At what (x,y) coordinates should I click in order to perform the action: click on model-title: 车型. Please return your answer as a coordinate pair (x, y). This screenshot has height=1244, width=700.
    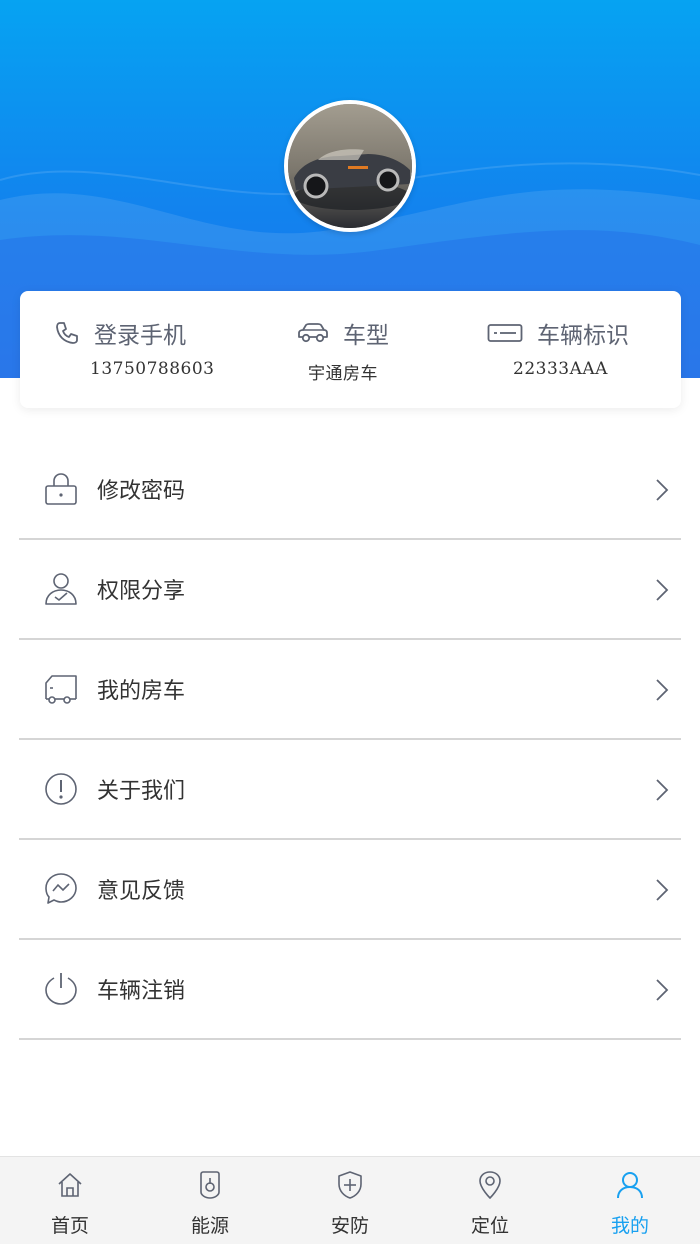
    Looking at the image, I should click on (343, 333).